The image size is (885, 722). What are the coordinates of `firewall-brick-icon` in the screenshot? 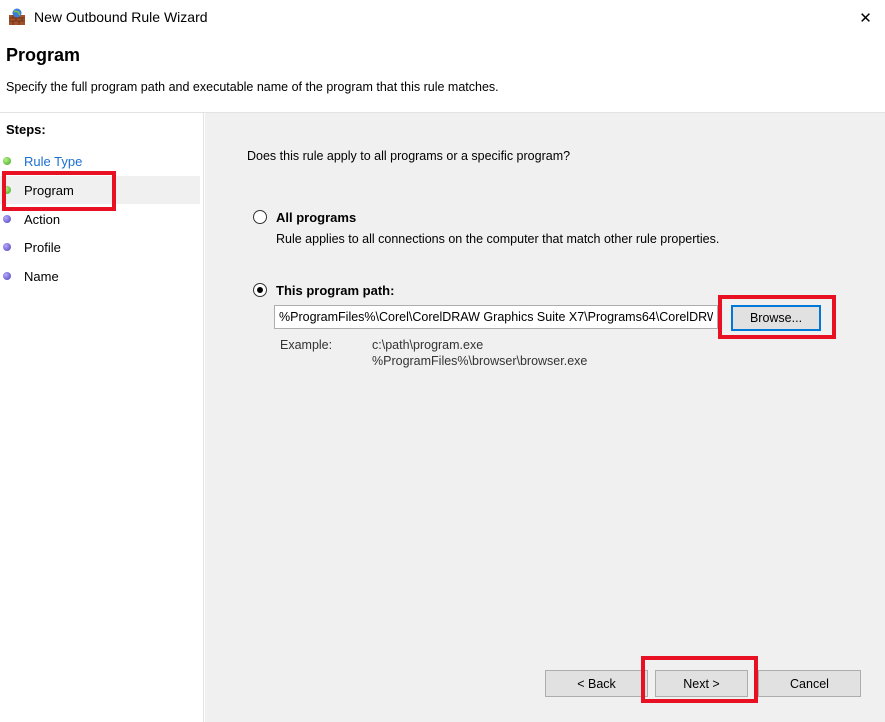 It's located at (17, 17).